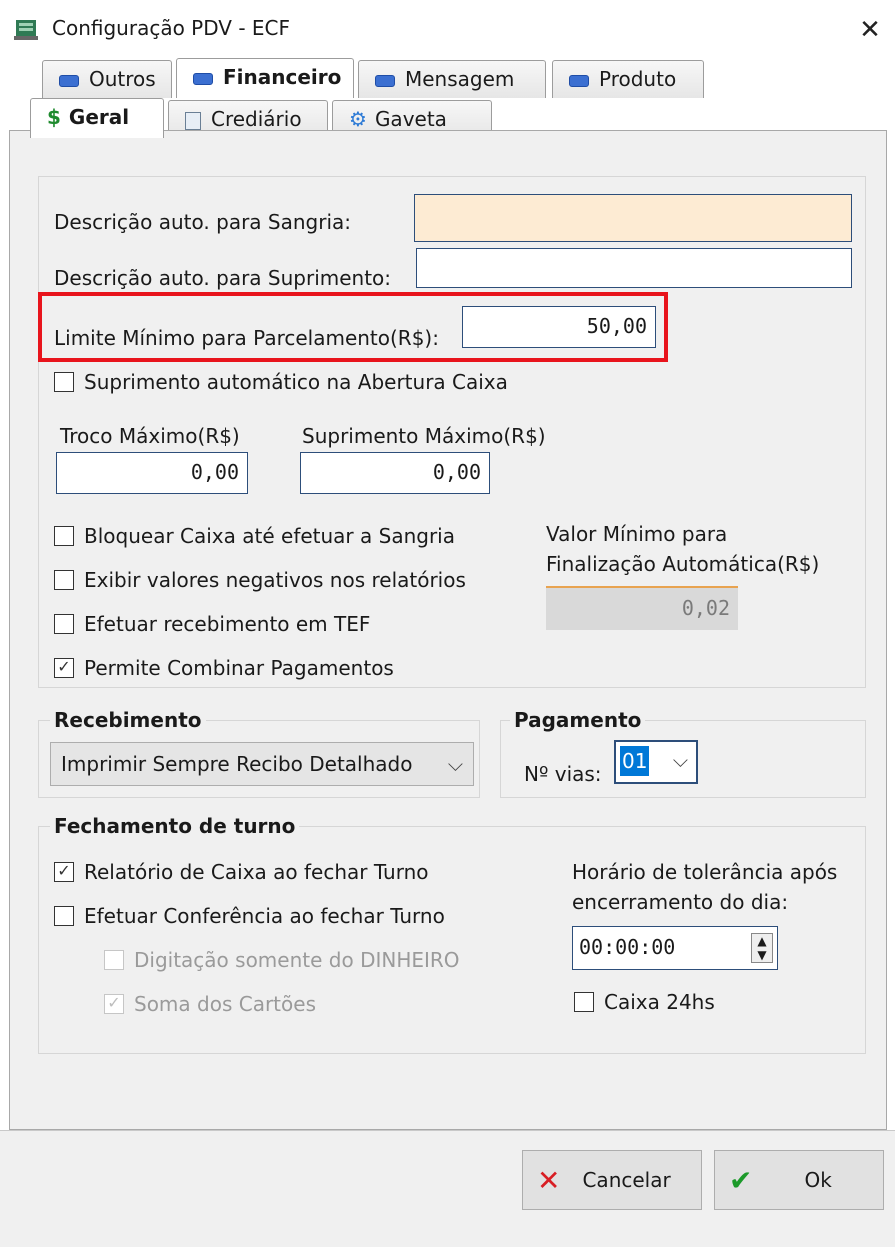  I want to click on tab-financeiro: Financeiro, so click(265, 78).